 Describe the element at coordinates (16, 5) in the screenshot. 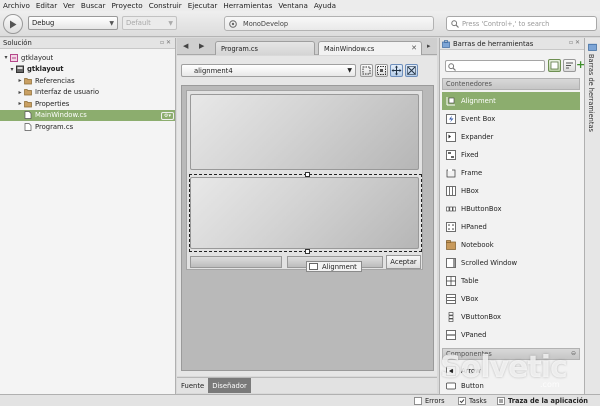

I see `menu-archivo: Archivo` at that location.